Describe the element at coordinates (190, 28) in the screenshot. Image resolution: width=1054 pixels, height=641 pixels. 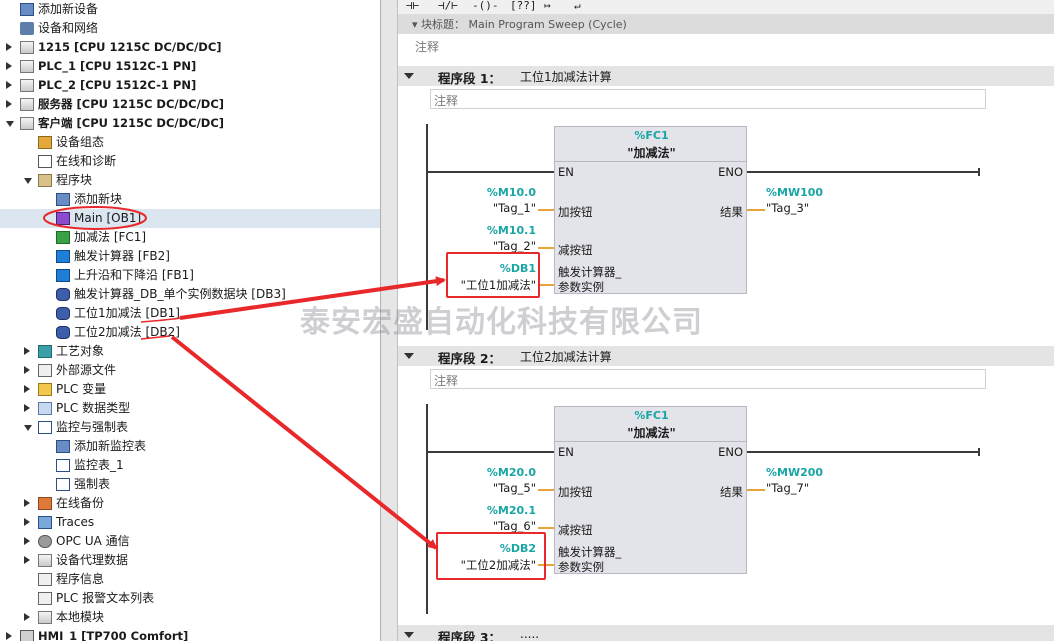
I see `tree-item: 设备和网络` at that location.